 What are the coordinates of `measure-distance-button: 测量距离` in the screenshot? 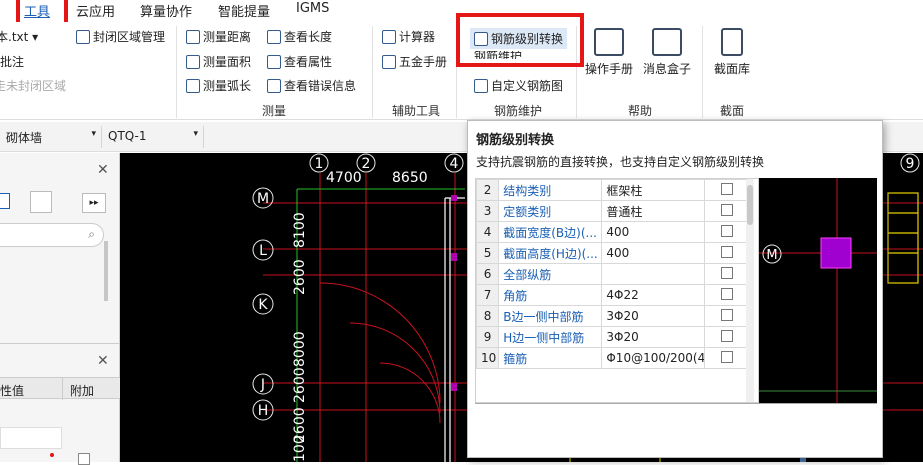 It's located at (218, 36).